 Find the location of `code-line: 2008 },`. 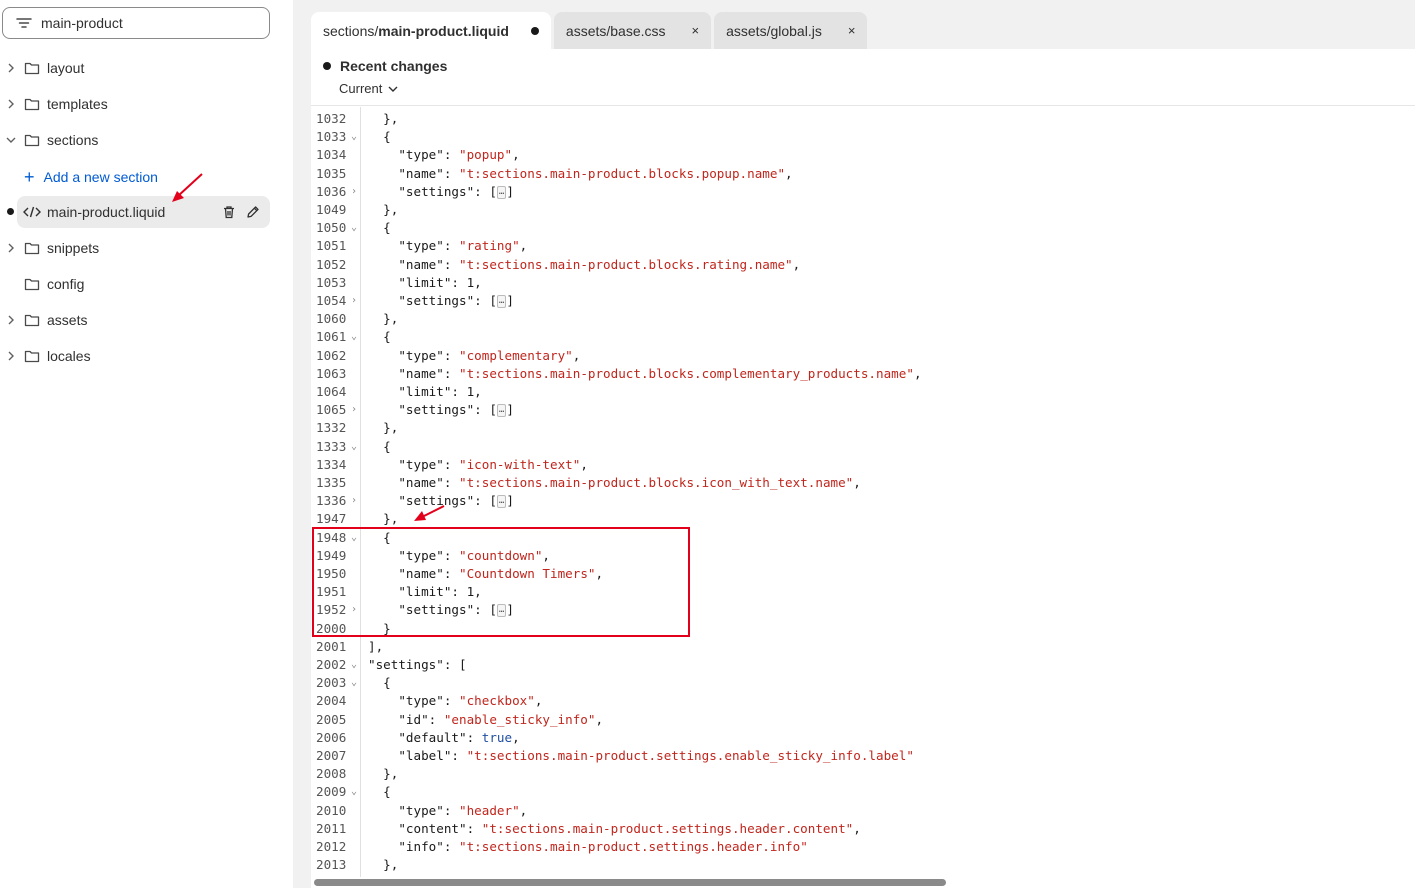

code-line: 2008 }, is located at coordinates (863, 774).